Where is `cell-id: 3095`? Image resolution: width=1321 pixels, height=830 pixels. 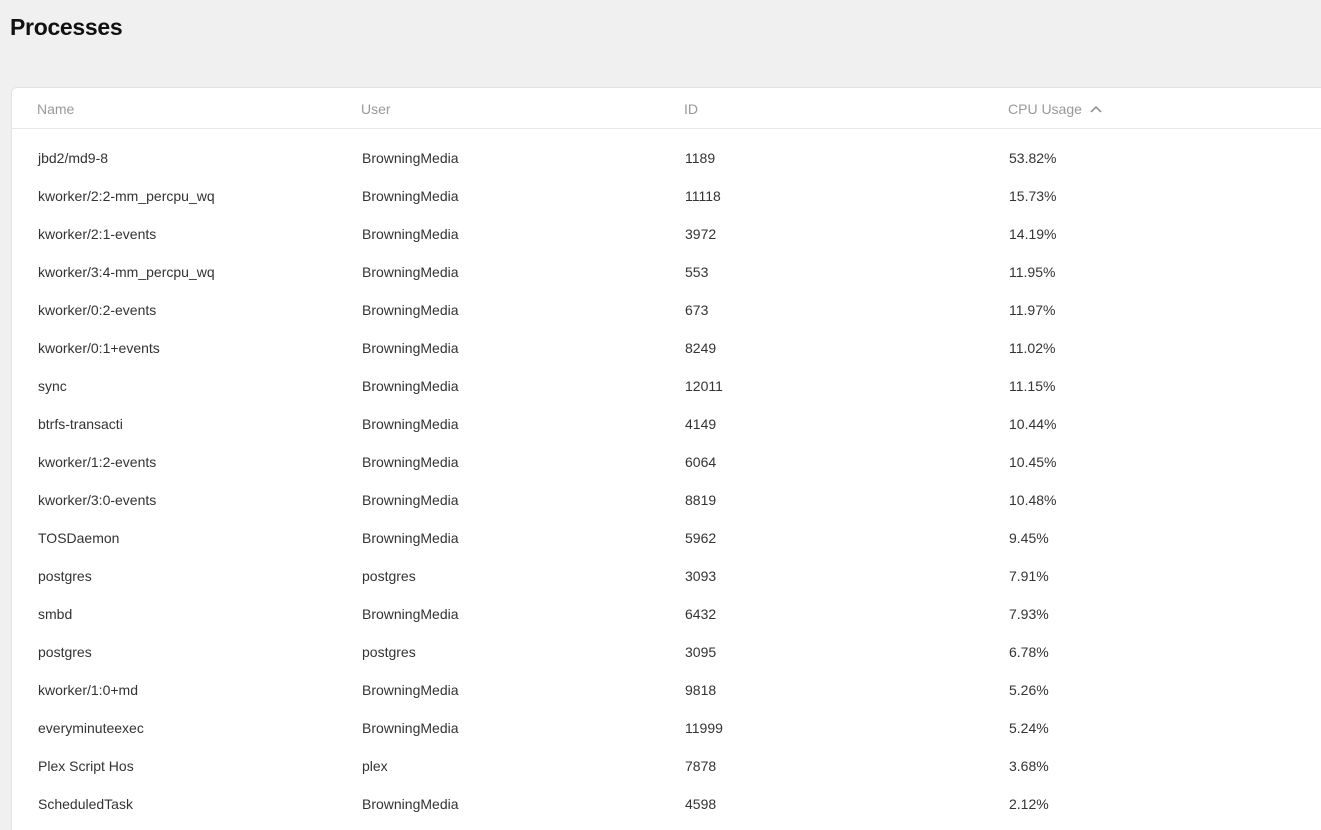 cell-id: 3095 is located at coordinates (701, 652).